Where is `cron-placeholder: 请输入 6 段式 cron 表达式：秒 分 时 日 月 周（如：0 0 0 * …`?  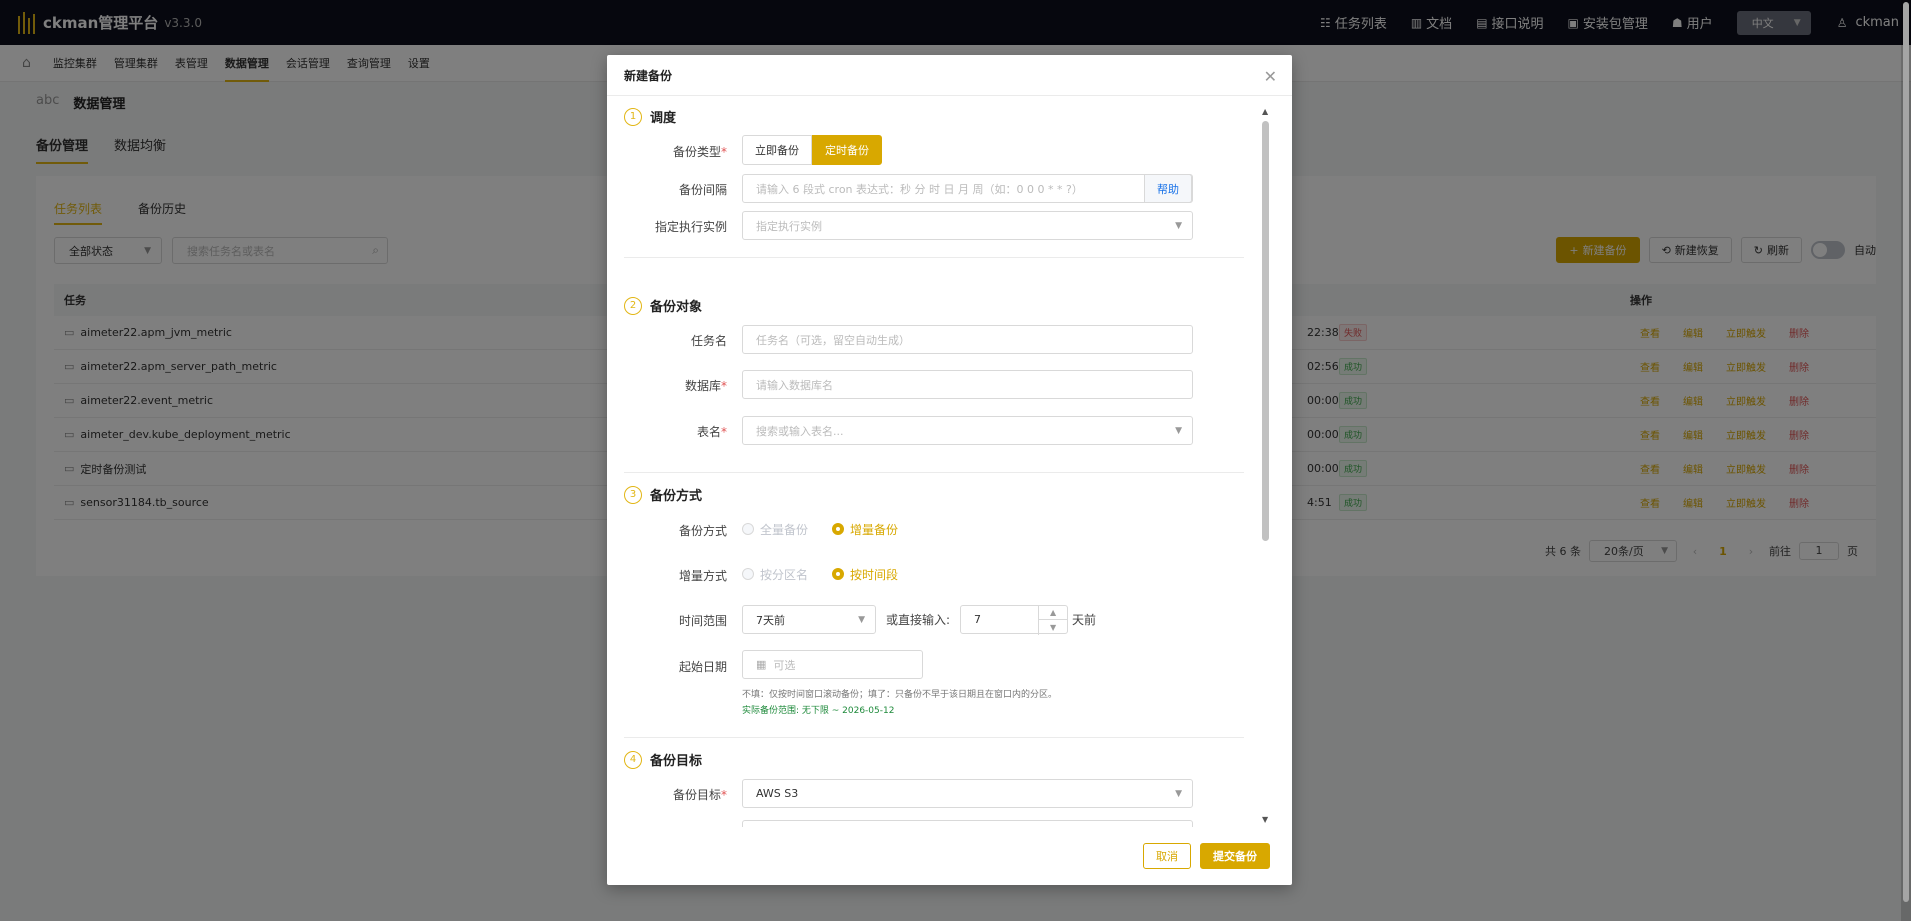
cron-placeholder: 请输入 6 段式 cron 表达式：秒 分 时 日 月 周（如：0 0 0 * … is located at coordinates (919, 189).